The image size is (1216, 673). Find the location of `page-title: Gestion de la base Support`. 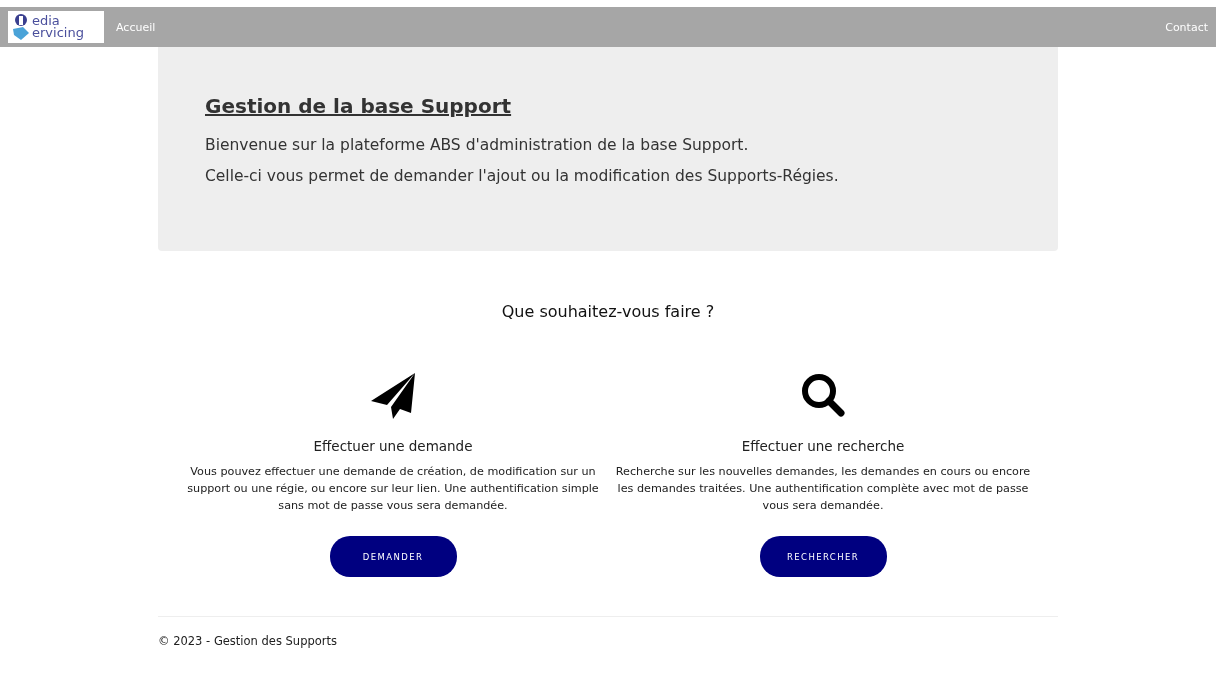

page-title: Gestion de la base Support is located at coordinates (359, 106).